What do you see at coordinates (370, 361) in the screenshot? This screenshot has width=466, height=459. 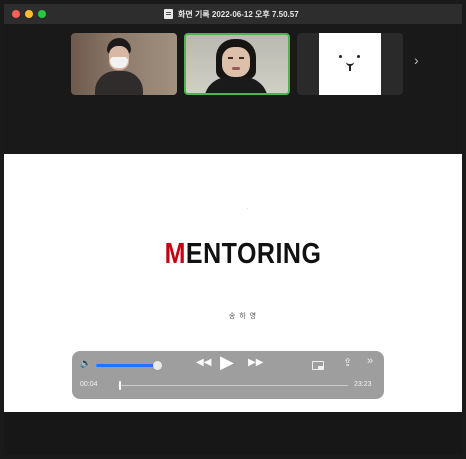 I see `more-options-icon: »` at bounding box center [370, 361].